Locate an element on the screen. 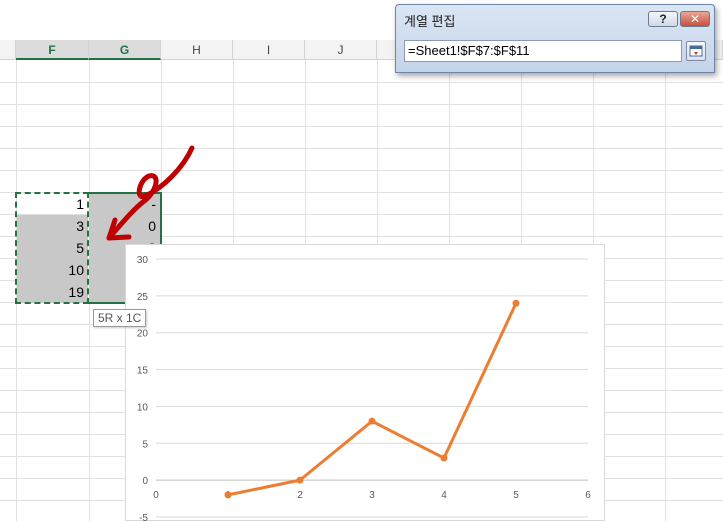 This screenshot has width=723, height=522. column-header-f: F is located at coordinates (52, 50).